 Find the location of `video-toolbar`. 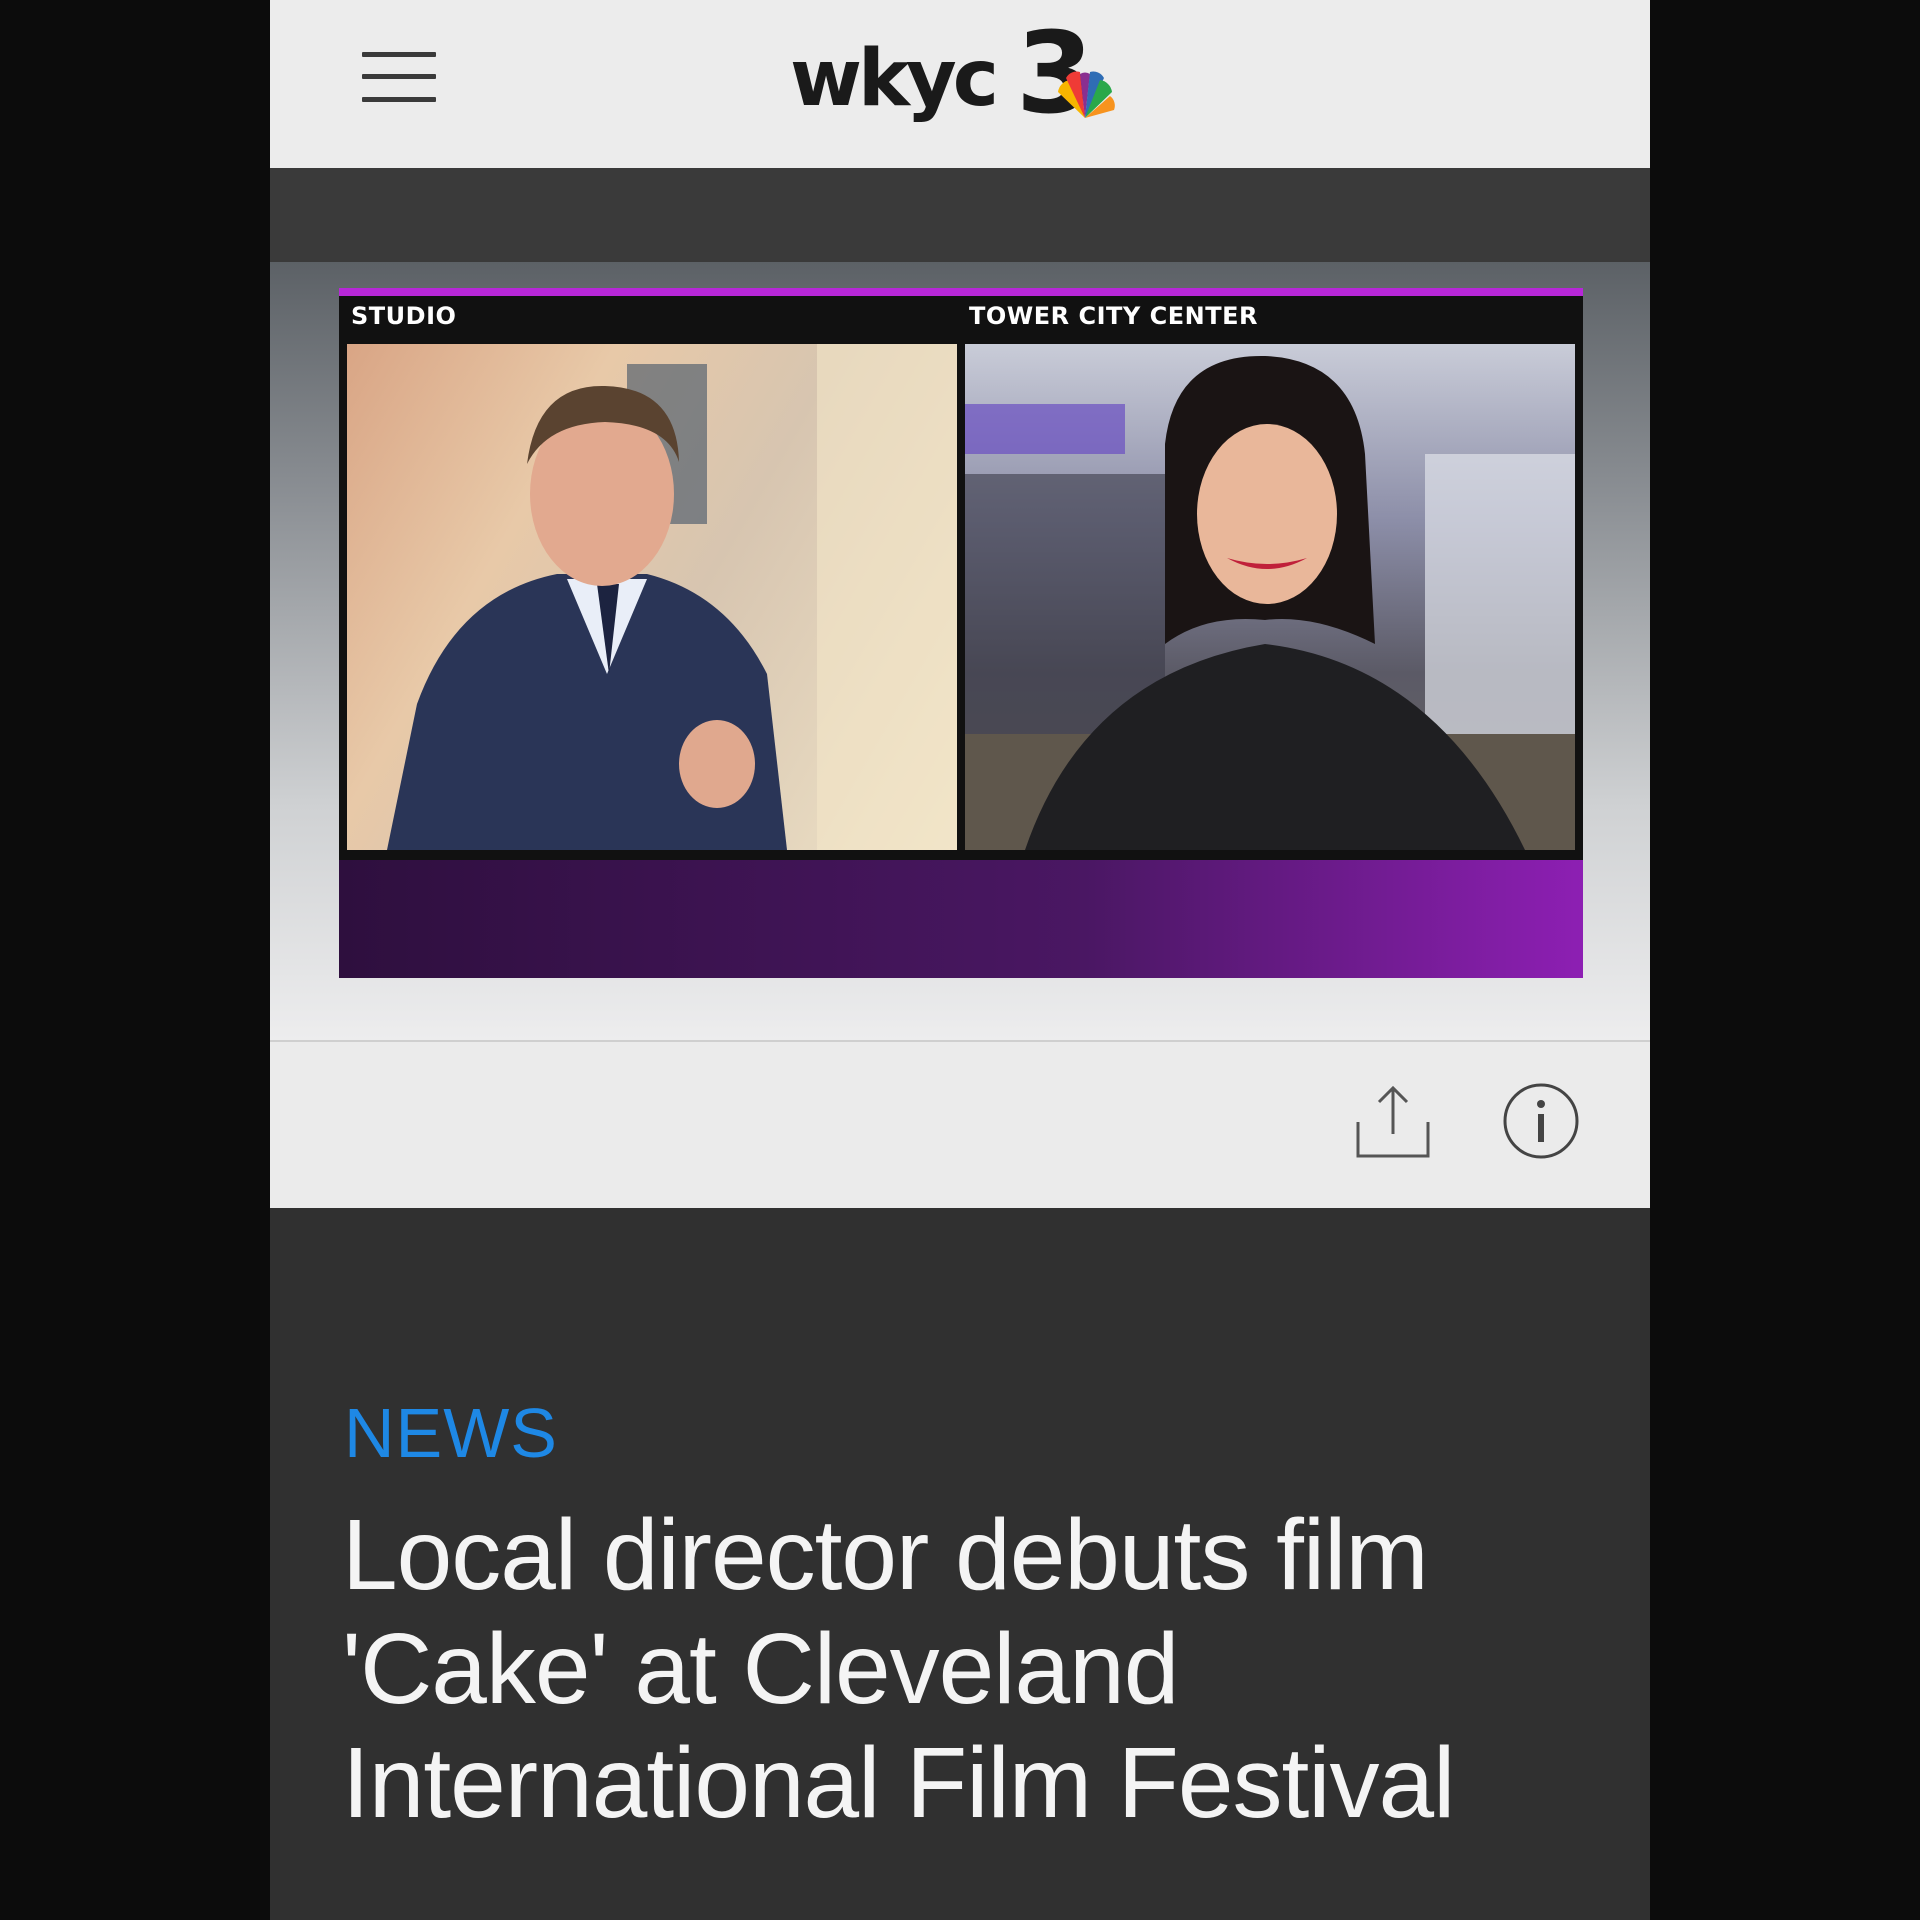

video-toolbar is located at coordinates (960, 1124).